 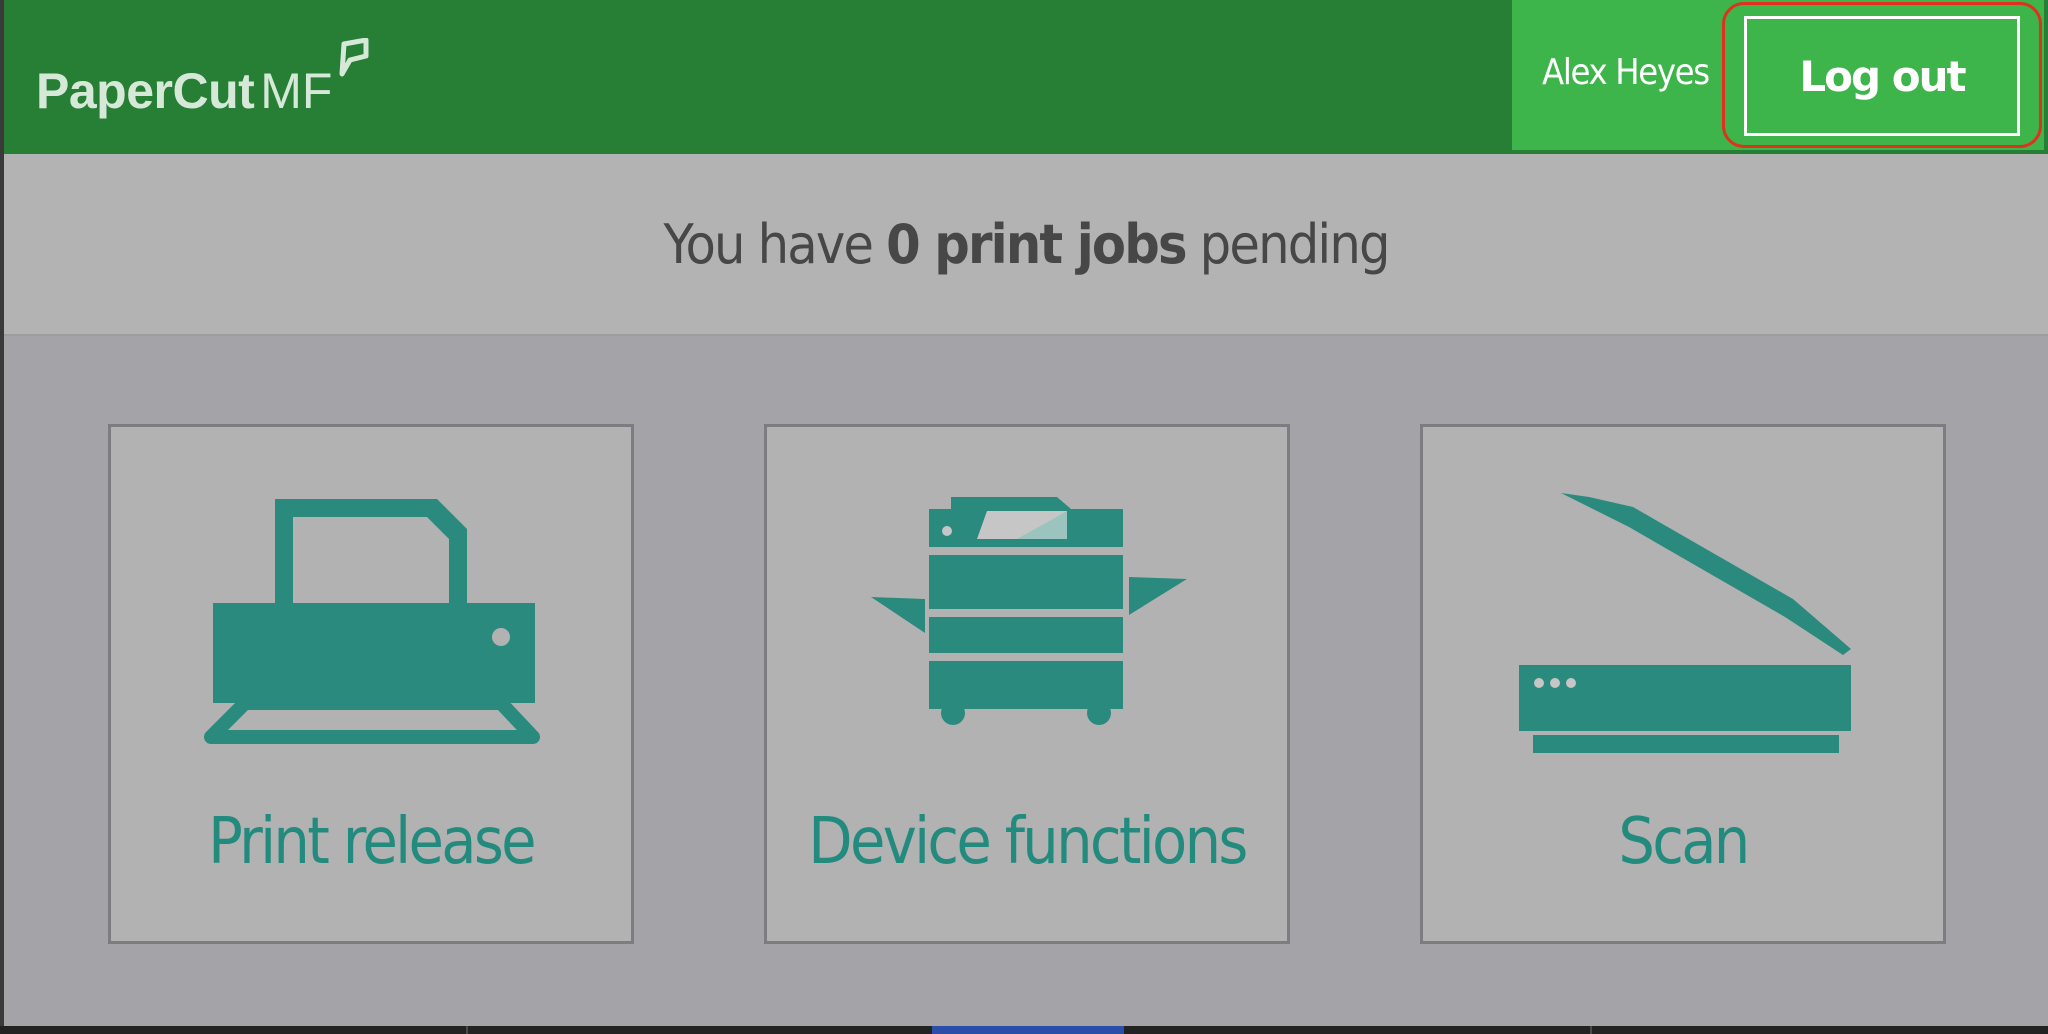 What do you see at coordinates (372, 842) in the screenshot?
I see `print-release-label: Print release` at bounding box center [372, 842].